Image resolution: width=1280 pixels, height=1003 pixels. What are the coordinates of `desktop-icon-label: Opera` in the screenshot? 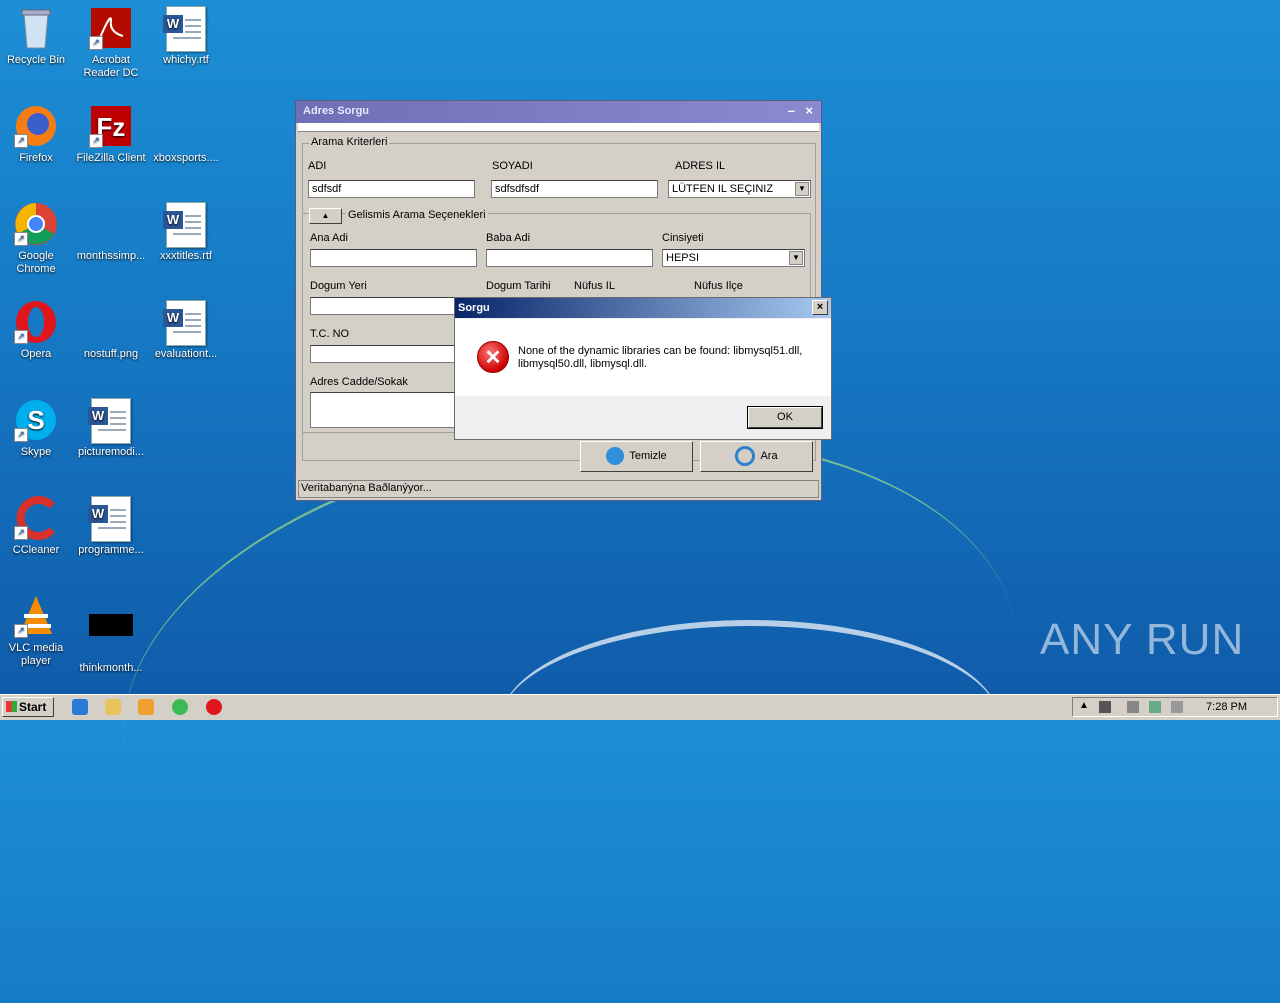 It's located at (36, 354).